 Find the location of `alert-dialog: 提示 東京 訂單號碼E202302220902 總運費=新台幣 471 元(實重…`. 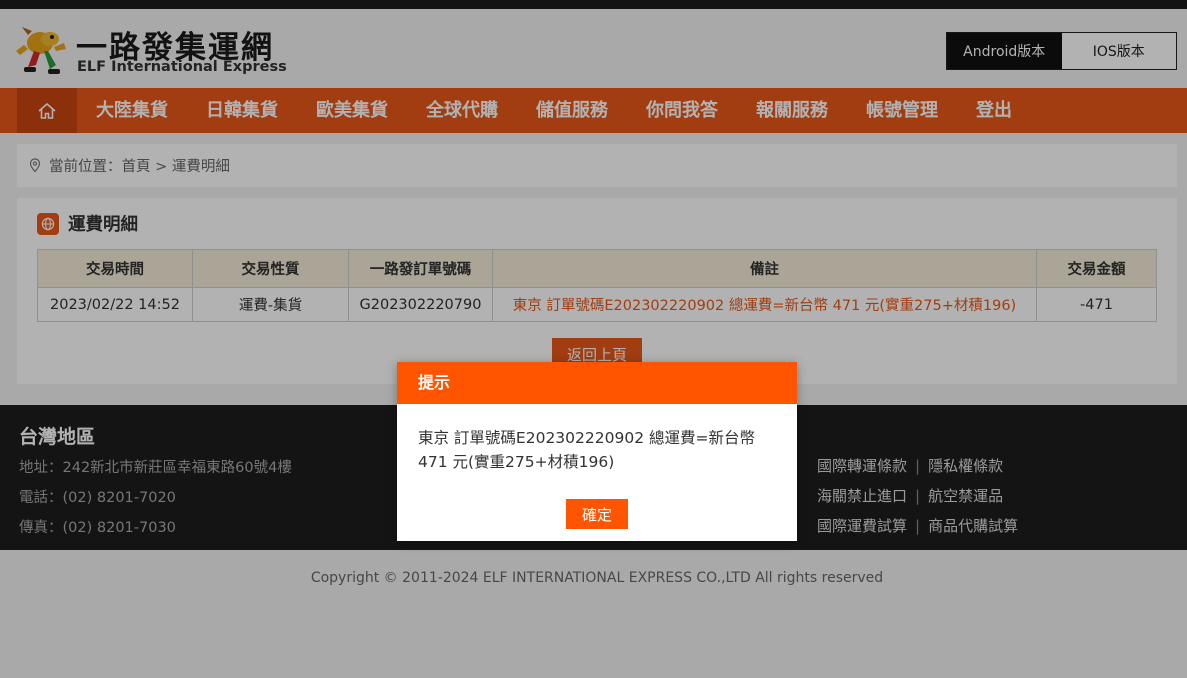

alert-dialog: 提示 東京 訂單號碼E202302220902 總運費=新台幣 471 元(實重… is located at coordinates (597, 451).